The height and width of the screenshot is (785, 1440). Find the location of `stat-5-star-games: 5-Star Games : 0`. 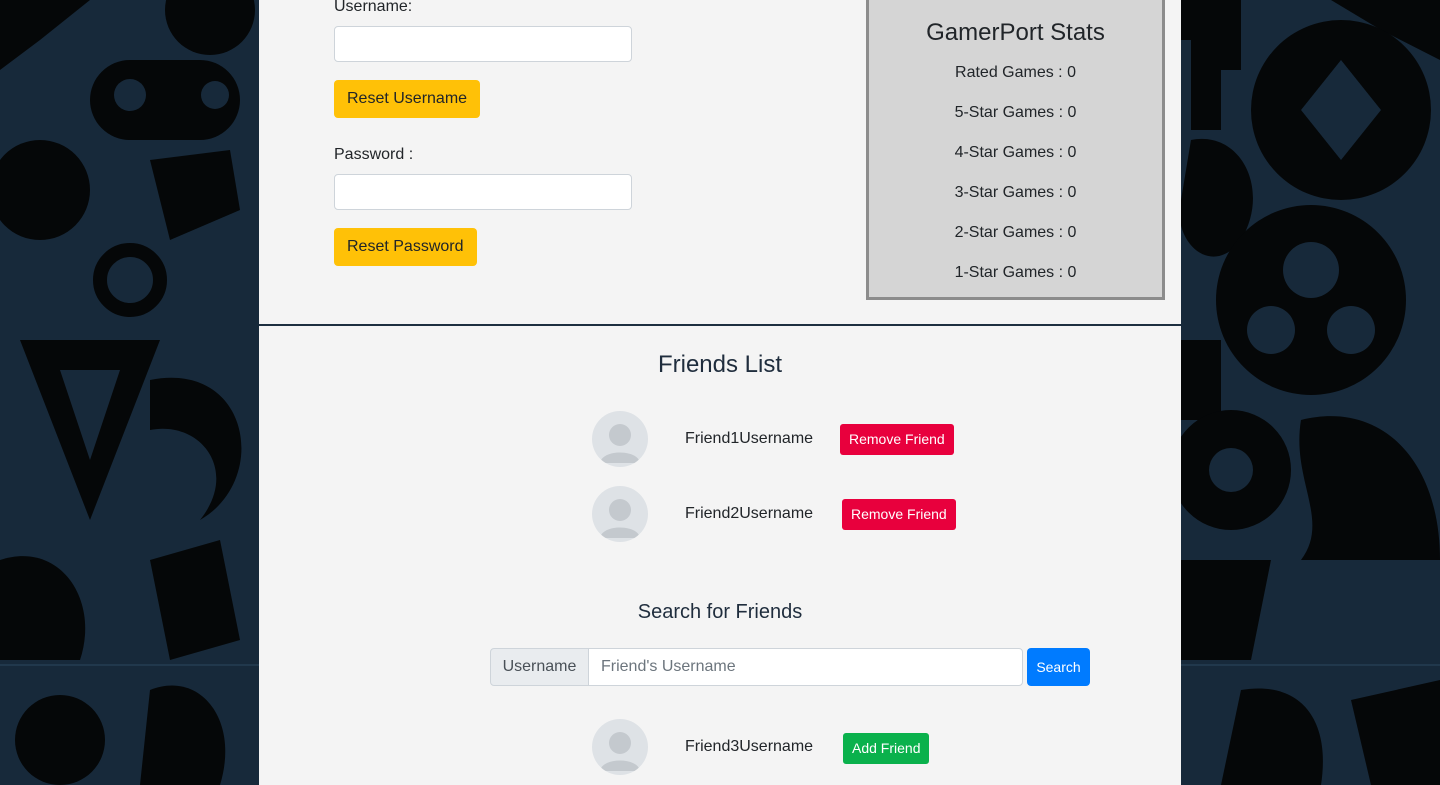

stat-5-star-games: 5-Star Games : 0 is located at coordinates (1015, 112).